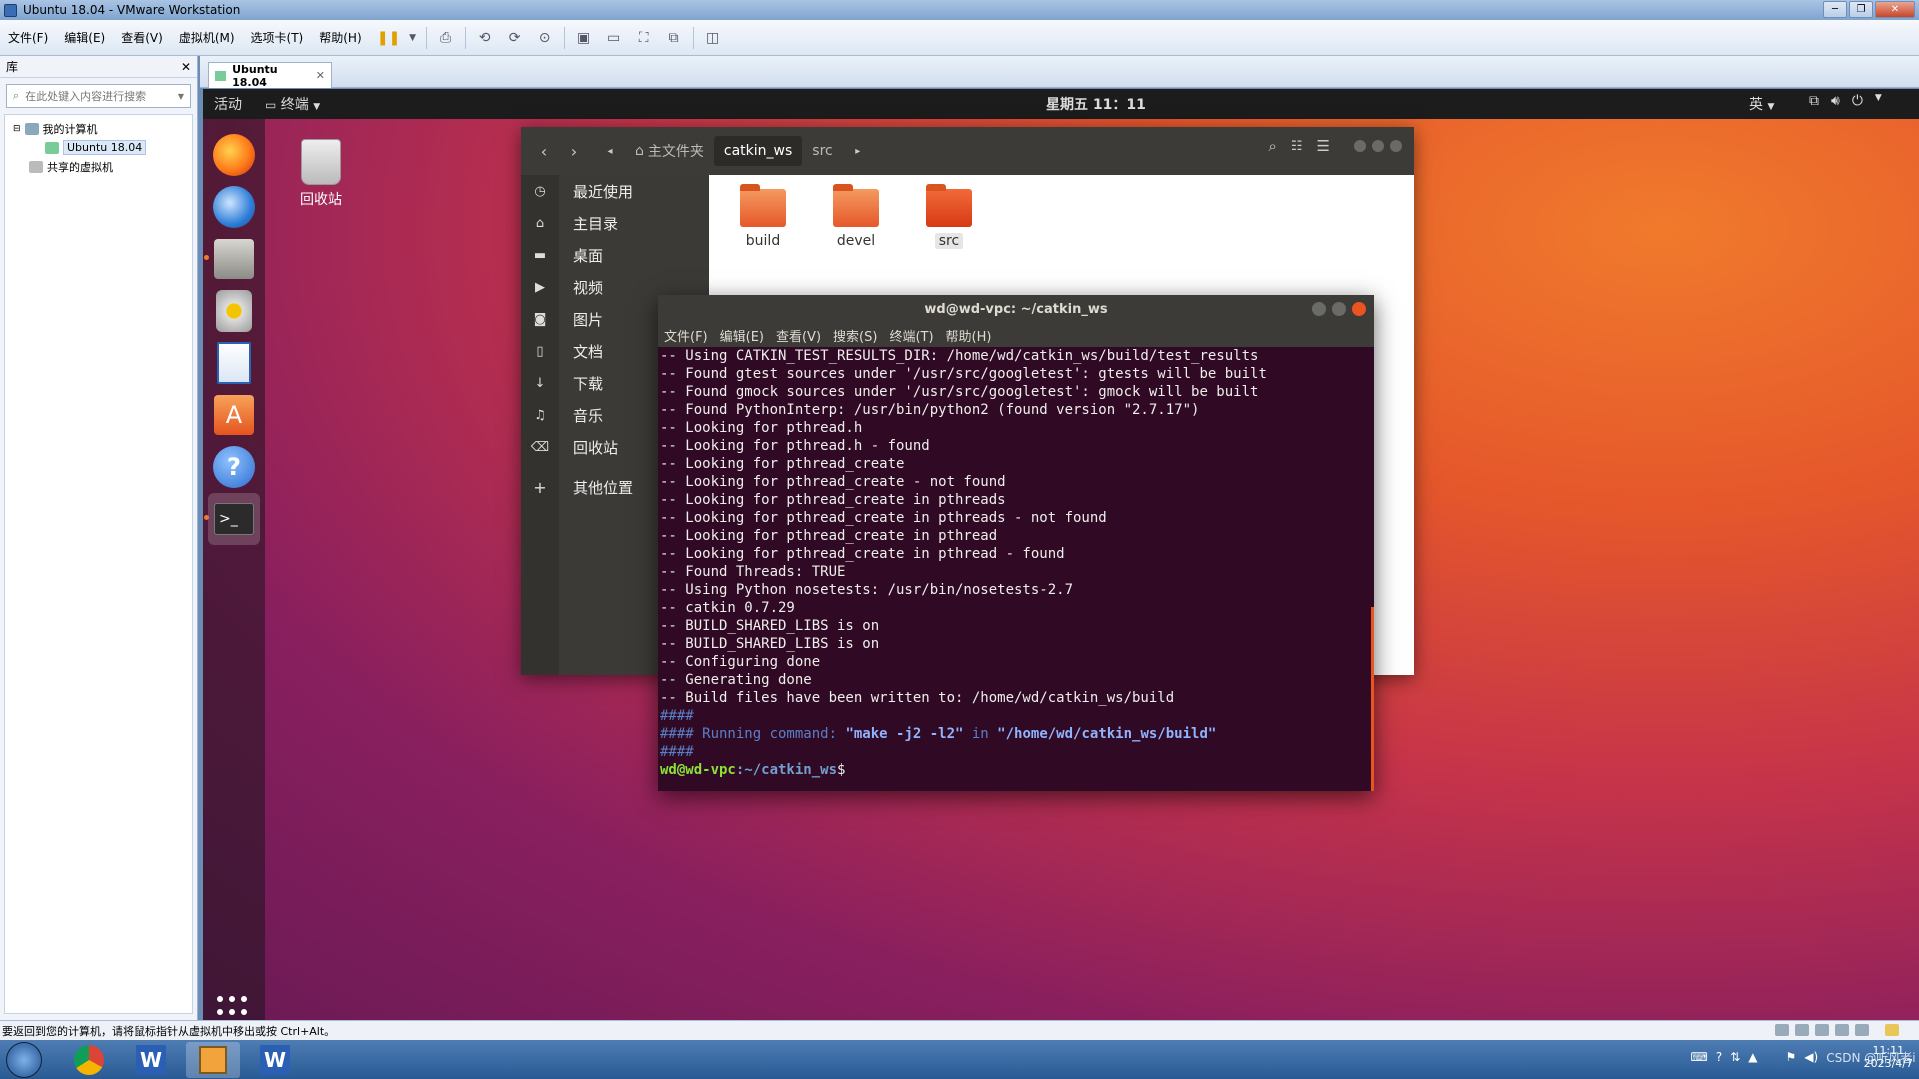 The image size is (1919, 1079). What do you see at coordinates (515, 38) in the screenshot?
I see `revert-snapshot-icon: ⟳` at bounding box center [515, 38].